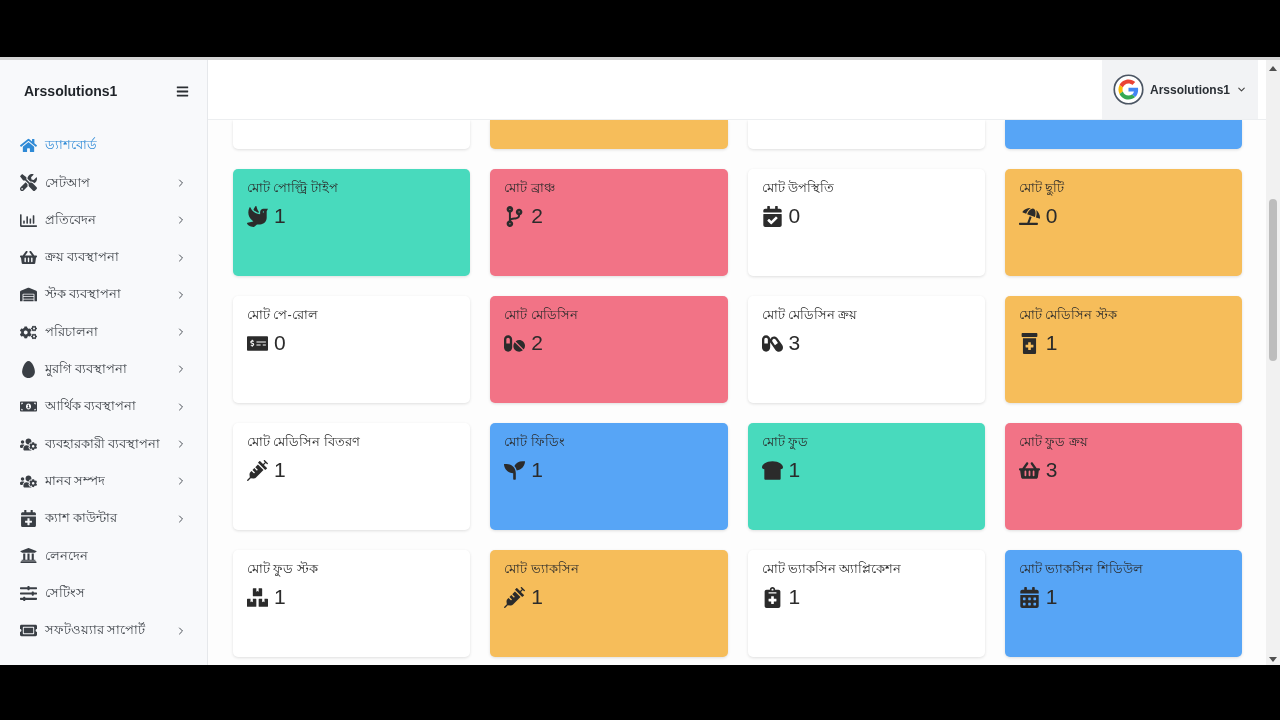  Describe the element at coordinates (541, 315) in the screenshot. I see `card-title: মোট মেডিসিন` at that location.